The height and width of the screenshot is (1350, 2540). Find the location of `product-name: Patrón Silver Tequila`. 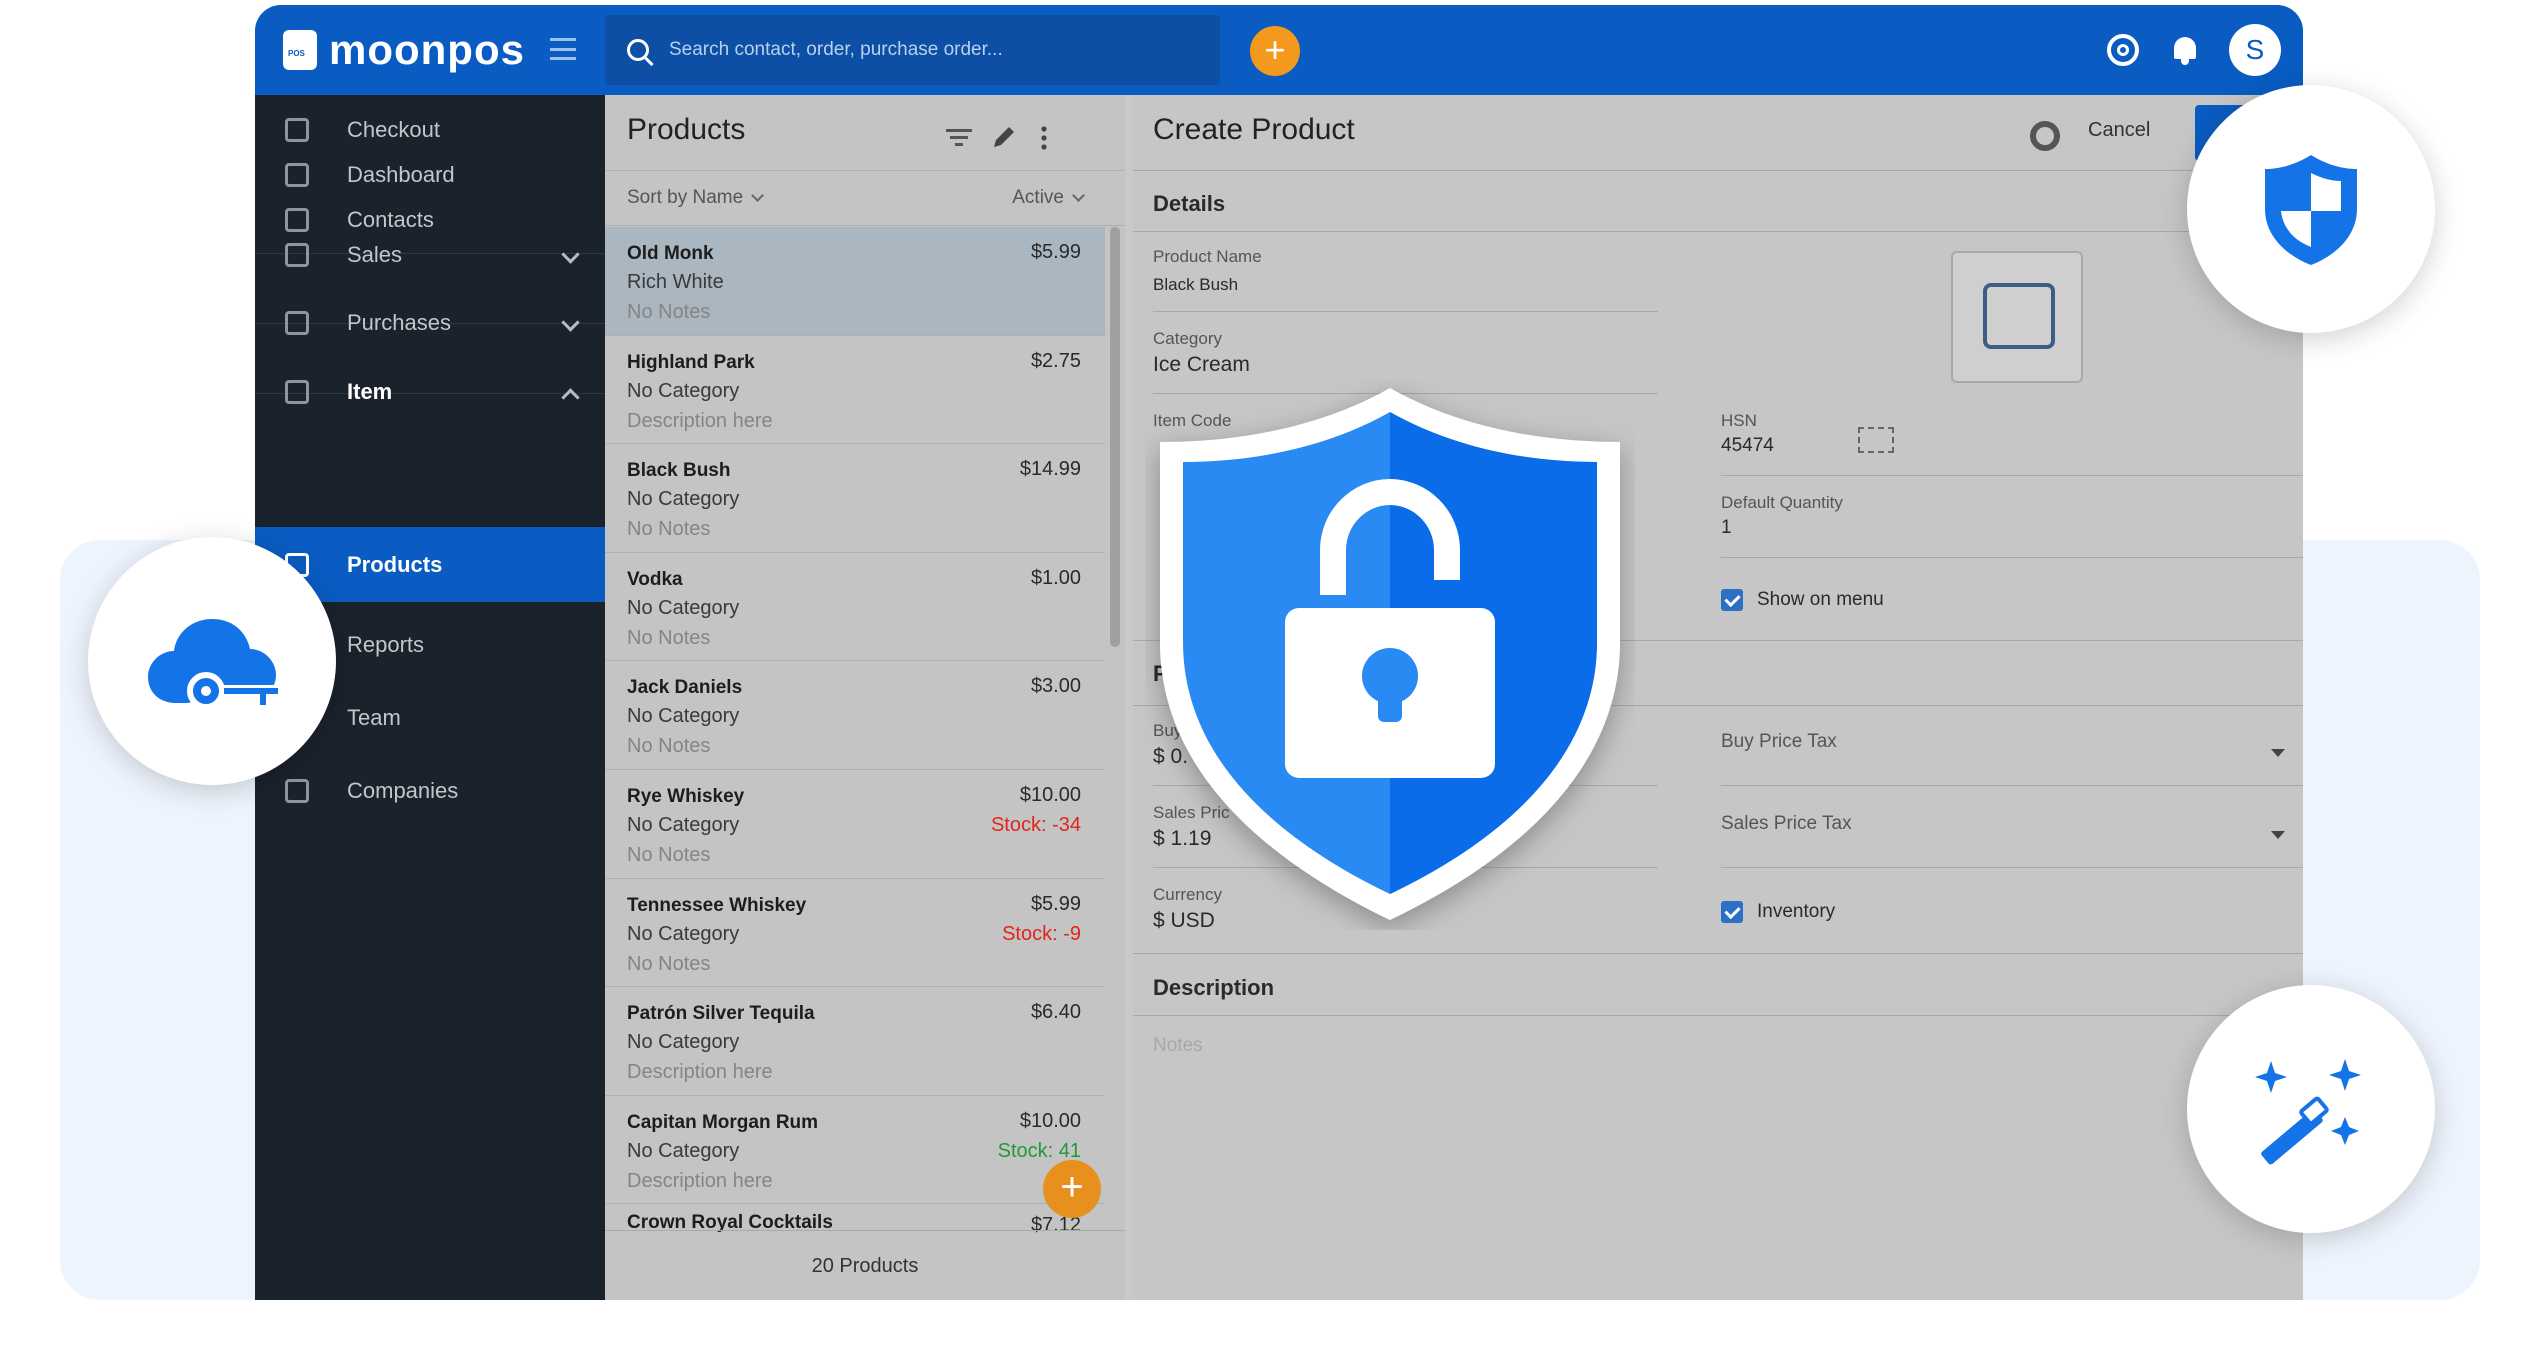

product-name: Patrón Silver Tequila is located at coordinates (721, 1014).